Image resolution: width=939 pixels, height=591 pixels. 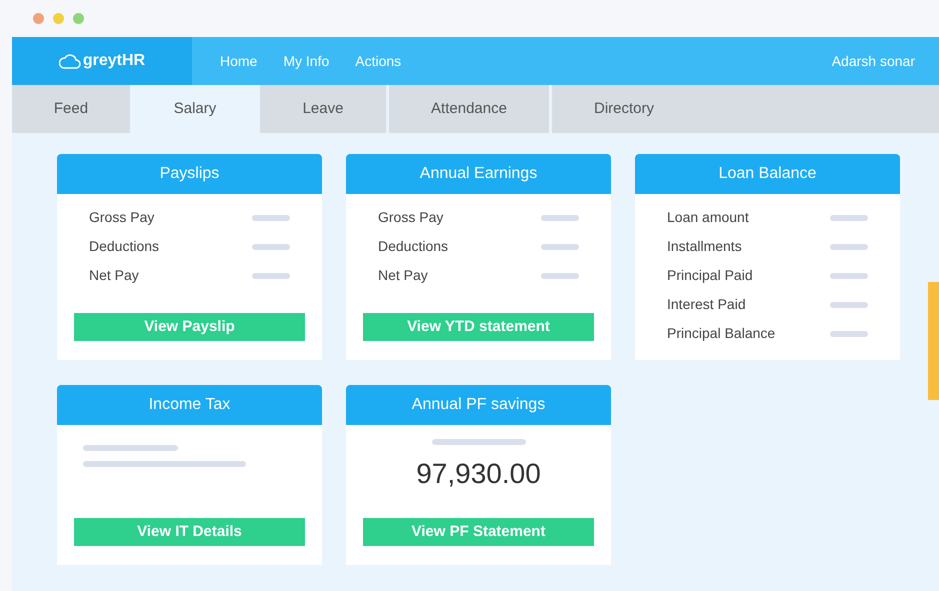 What do you see at coordinates (478, 327) in the screenshot?
I see `view-button: View YTD statement` at bounding box center [478, 327].